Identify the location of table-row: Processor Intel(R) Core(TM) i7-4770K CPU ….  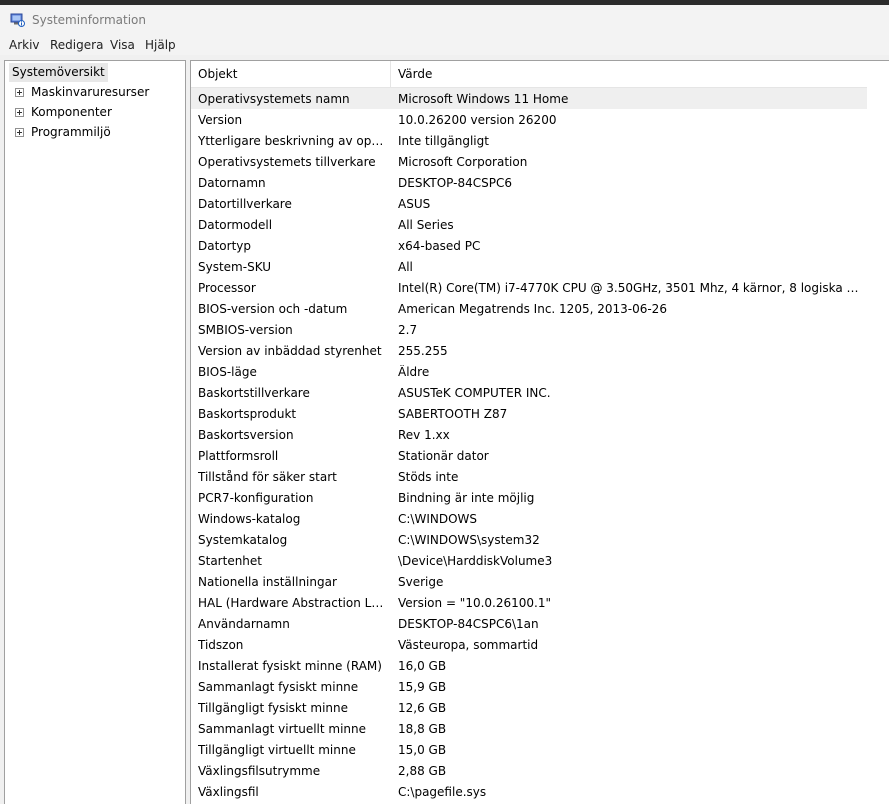
(529, 287).